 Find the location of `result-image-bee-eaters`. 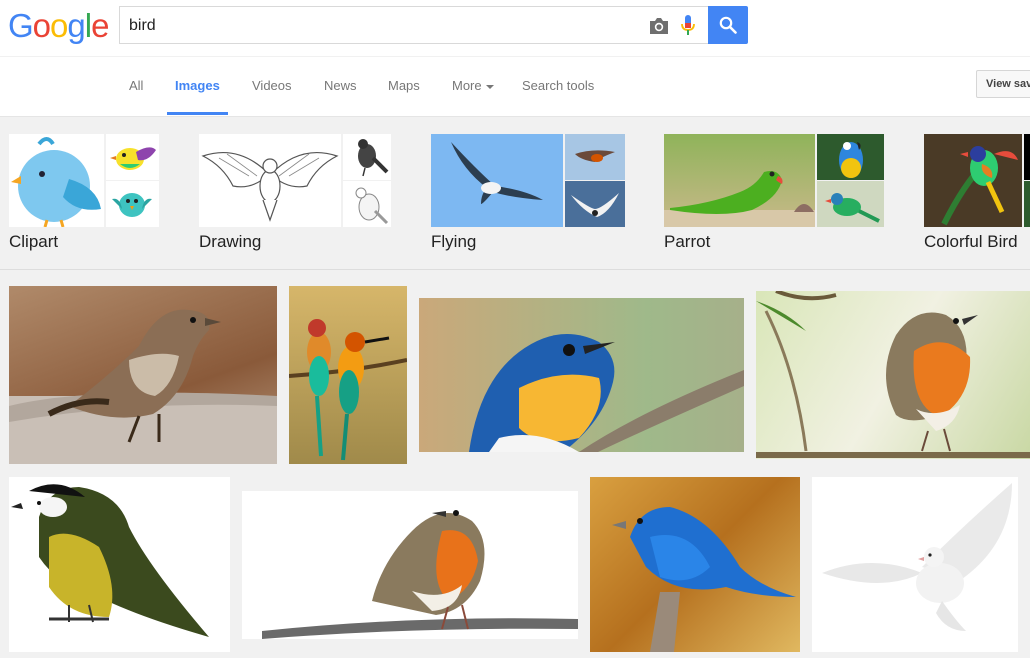

result-image-bee-eaters is located at coordinates (348, 375).